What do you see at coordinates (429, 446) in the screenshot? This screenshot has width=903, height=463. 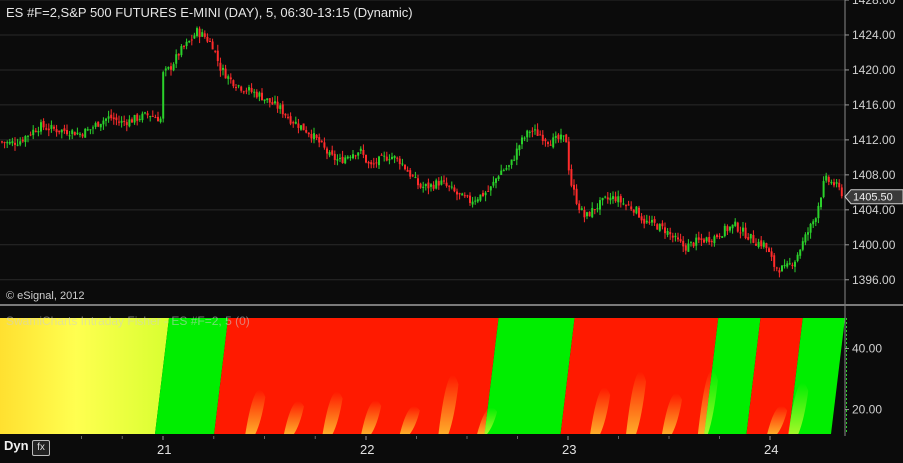 I see `time-axis: 21 22 23 24` at bounding box center [429, 446].